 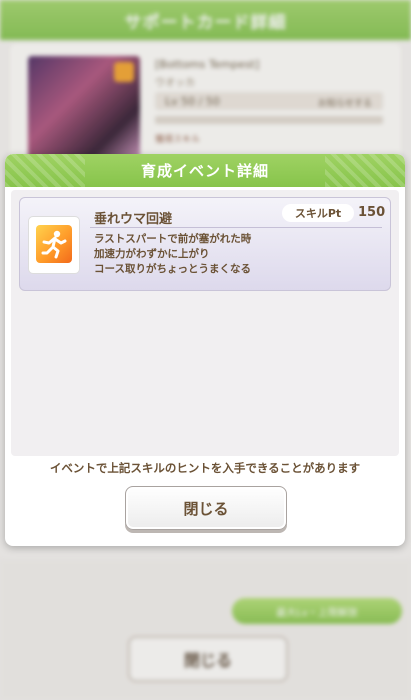 What do you see at coordinates (372, 212) in the screenshot?
I see `skill-pt-value: 150` at bounding box center [372, 212].